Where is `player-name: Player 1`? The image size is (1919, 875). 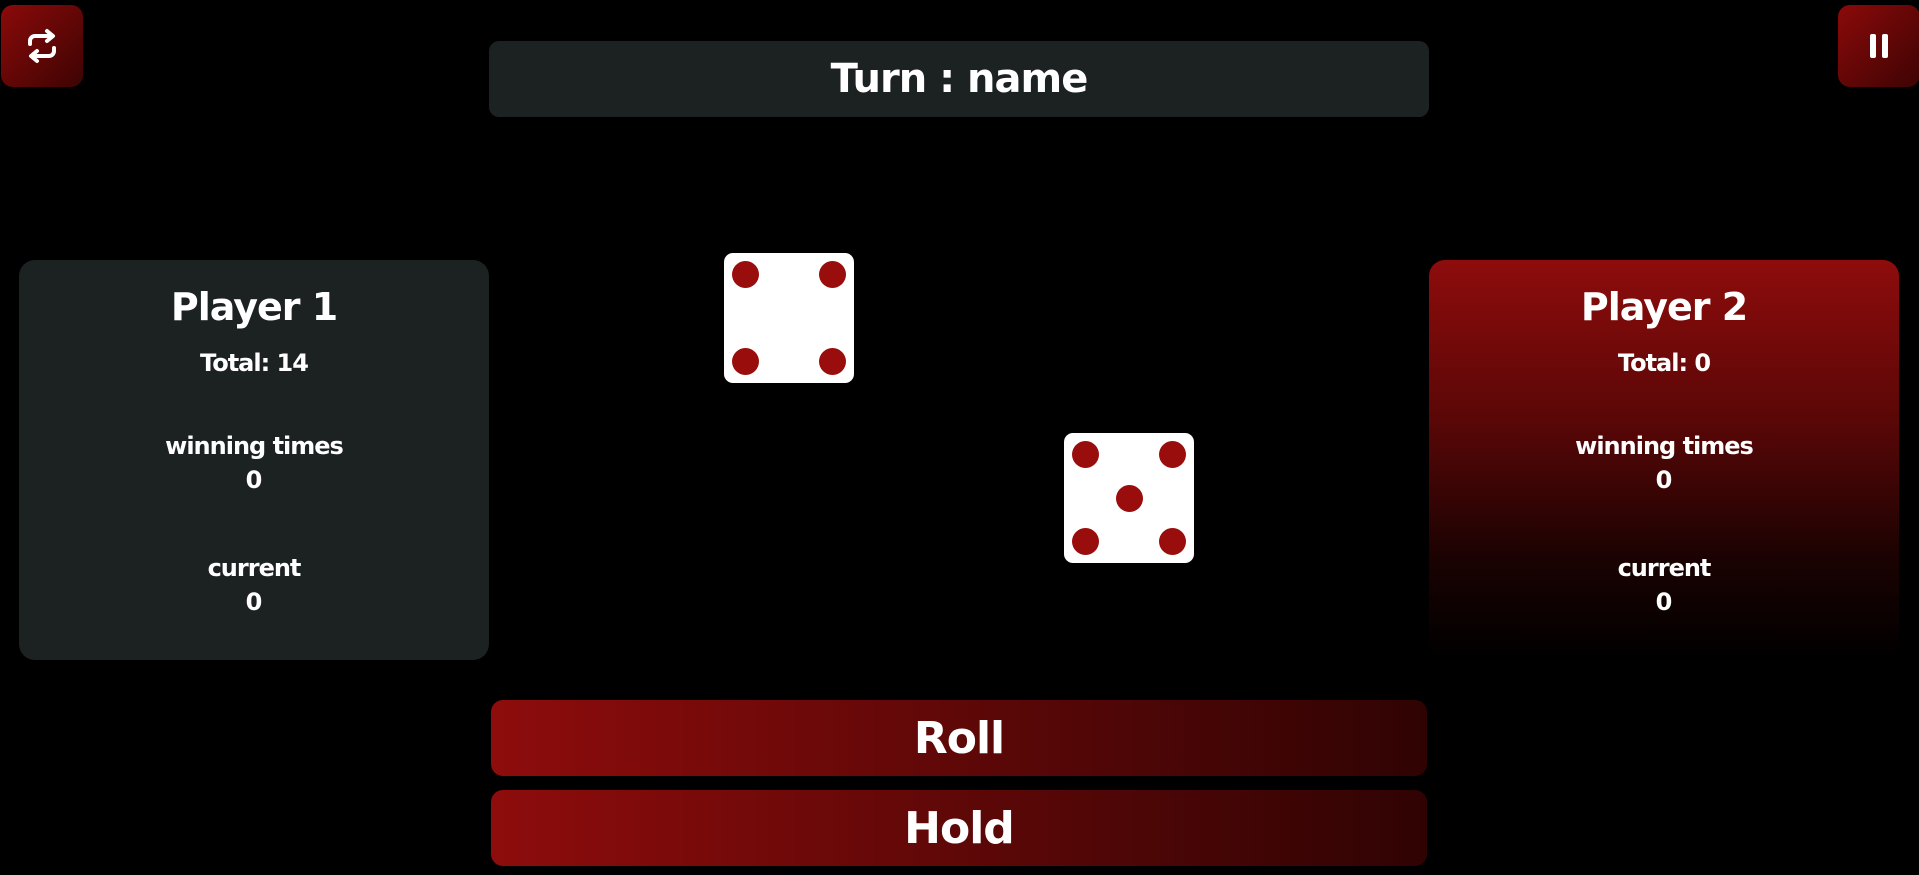 player-name: Player 1 is located at coordinates (254, 307).